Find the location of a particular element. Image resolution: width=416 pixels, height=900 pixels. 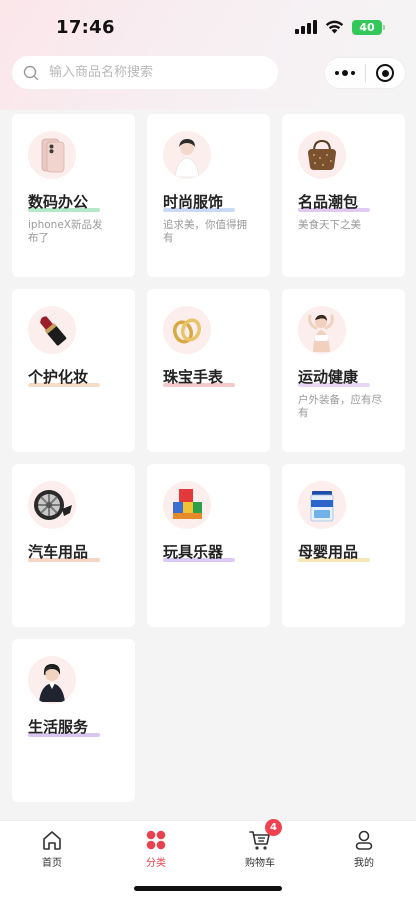

status-bar: 17:46 40 is located at coordinates (208, 27).